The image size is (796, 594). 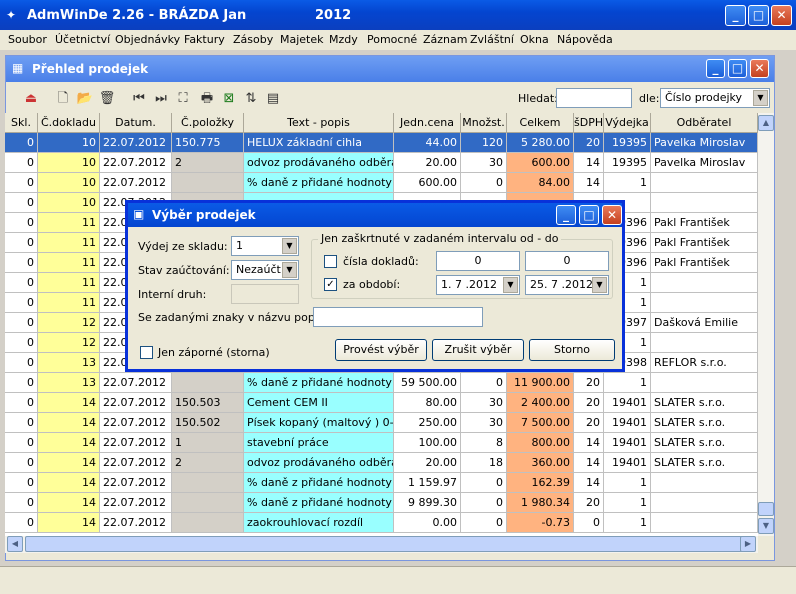 I want to click on fit-icon: ⛶, so click(x=183, y=99).